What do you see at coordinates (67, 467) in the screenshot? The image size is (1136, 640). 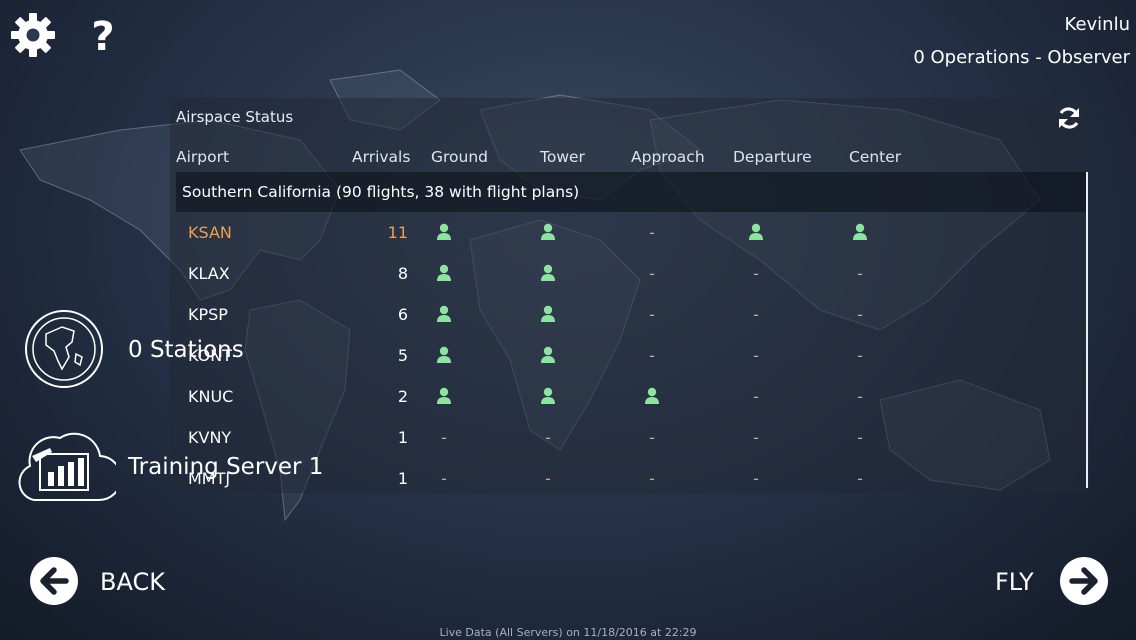 I see `server-cloud-icon` at bounding box center [67, 467].